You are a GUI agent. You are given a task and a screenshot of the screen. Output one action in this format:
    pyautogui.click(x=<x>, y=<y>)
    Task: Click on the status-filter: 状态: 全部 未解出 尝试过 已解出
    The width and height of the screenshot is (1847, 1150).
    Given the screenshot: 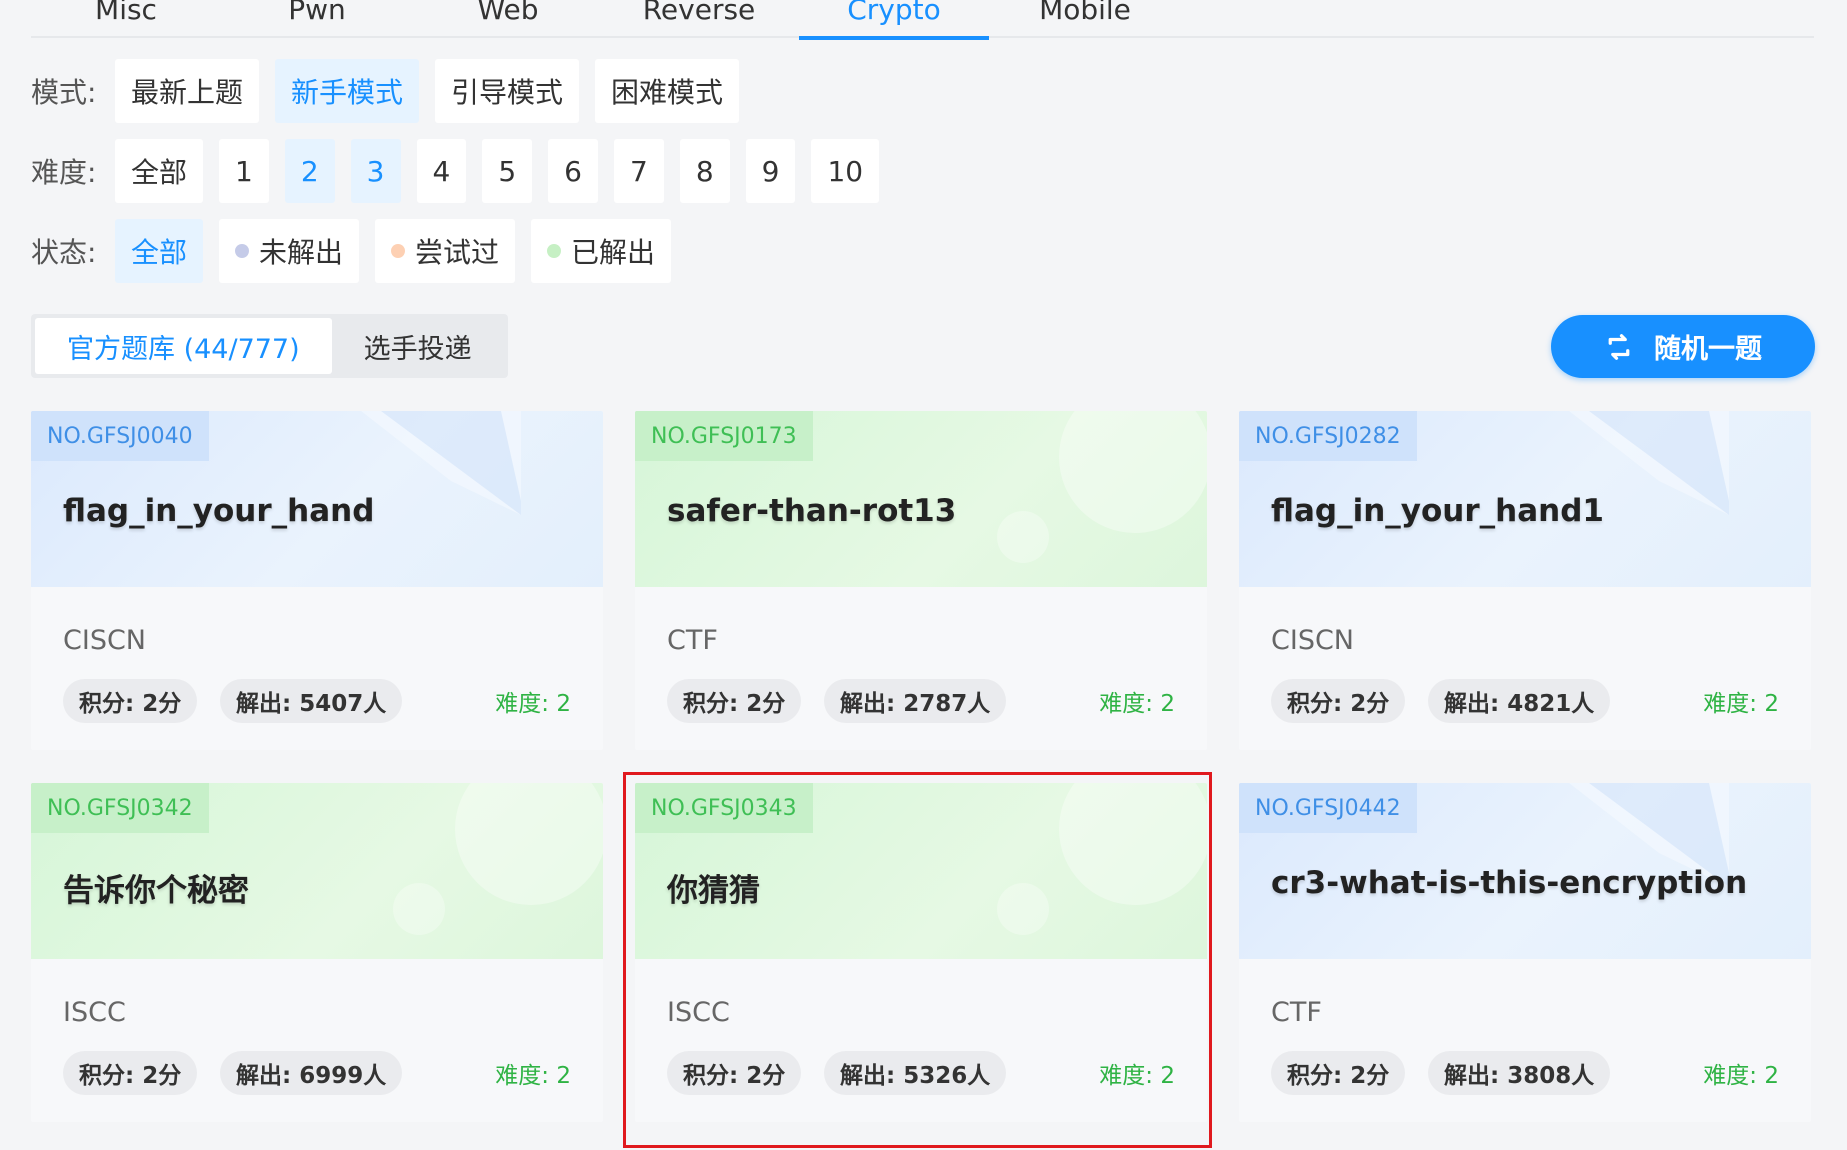 What is the action you would take?
    pyautogui.click(x=359, y=251)
    